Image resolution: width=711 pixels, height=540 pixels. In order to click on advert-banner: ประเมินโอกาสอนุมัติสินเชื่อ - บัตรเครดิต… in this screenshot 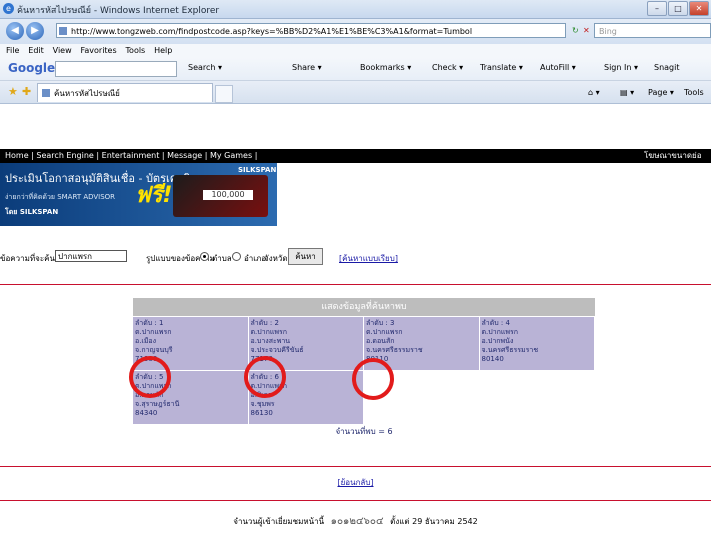, I will do `click(138, 194)`.